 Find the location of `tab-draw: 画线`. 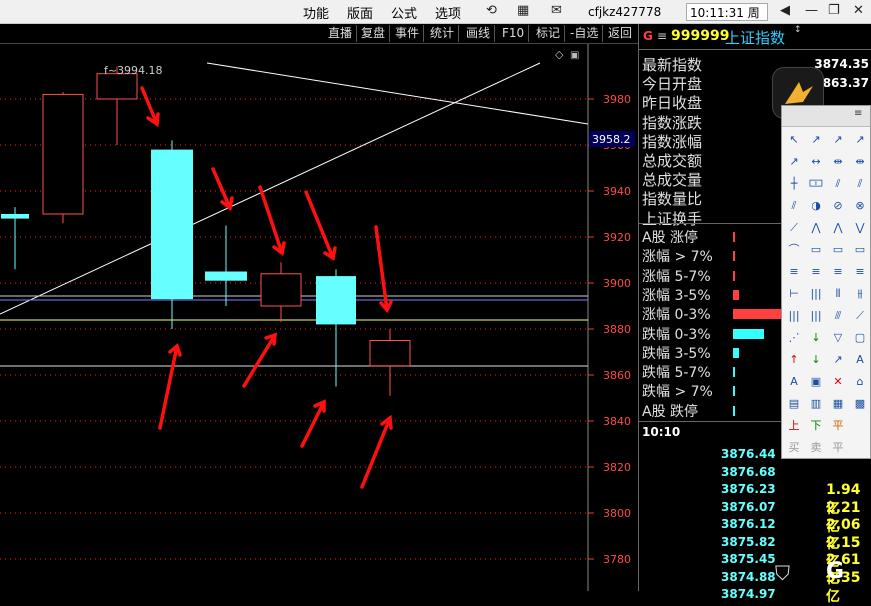

tab-draw: 画线 is located at coordinates (479, 33).